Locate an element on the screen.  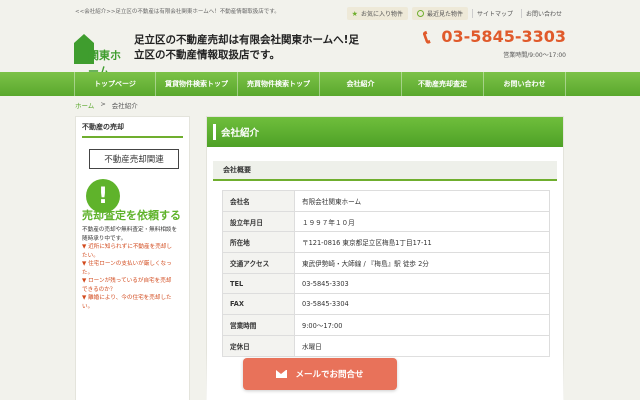
favorites-button: ★ お気に入り物件 is located at coordinates (377, 13).